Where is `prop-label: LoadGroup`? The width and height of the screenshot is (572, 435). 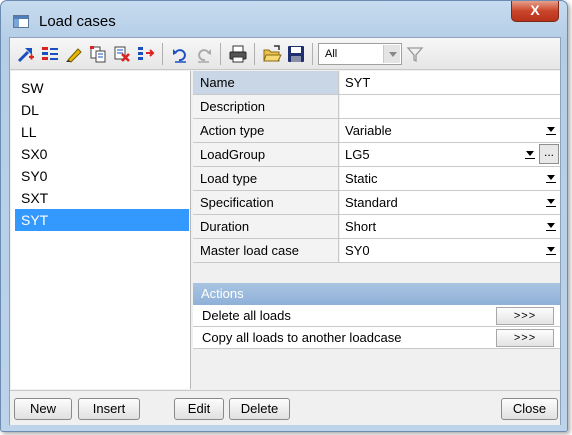
prop-label: LoadGroup is located at coordinates (266, 154).